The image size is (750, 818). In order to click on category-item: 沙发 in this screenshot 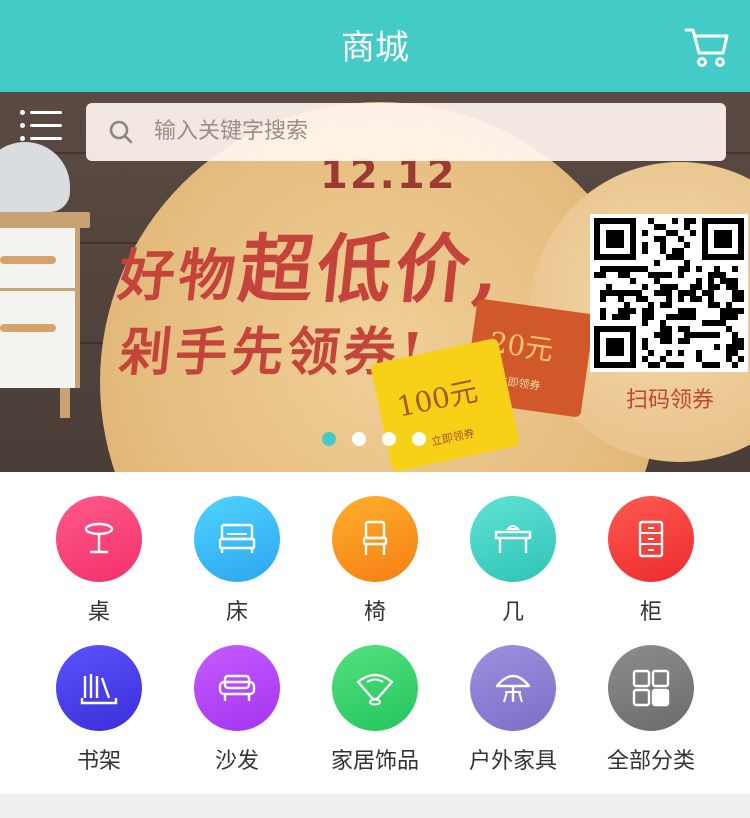, I will do `click(237, 715)`.